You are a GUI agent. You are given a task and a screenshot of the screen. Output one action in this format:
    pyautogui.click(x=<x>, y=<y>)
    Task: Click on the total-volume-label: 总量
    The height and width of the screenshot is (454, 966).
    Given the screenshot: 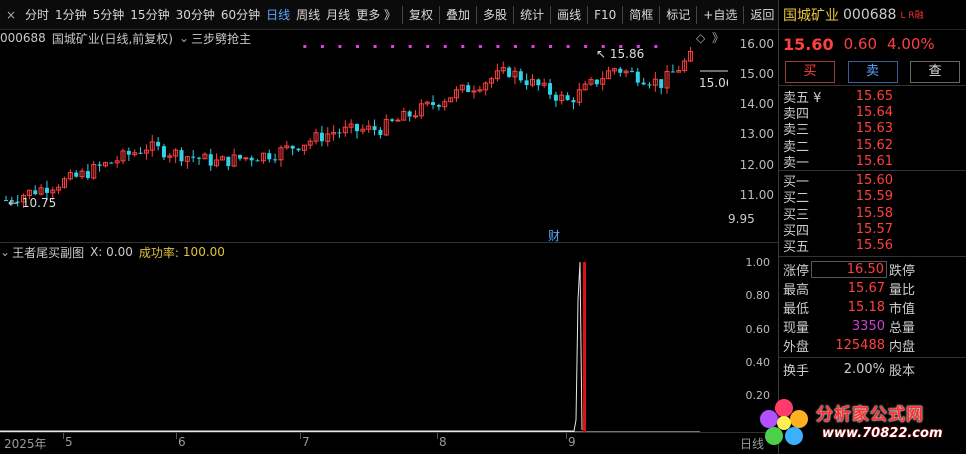 What is the action you would take?
    pyautogui.click(x=902, y=328)
    